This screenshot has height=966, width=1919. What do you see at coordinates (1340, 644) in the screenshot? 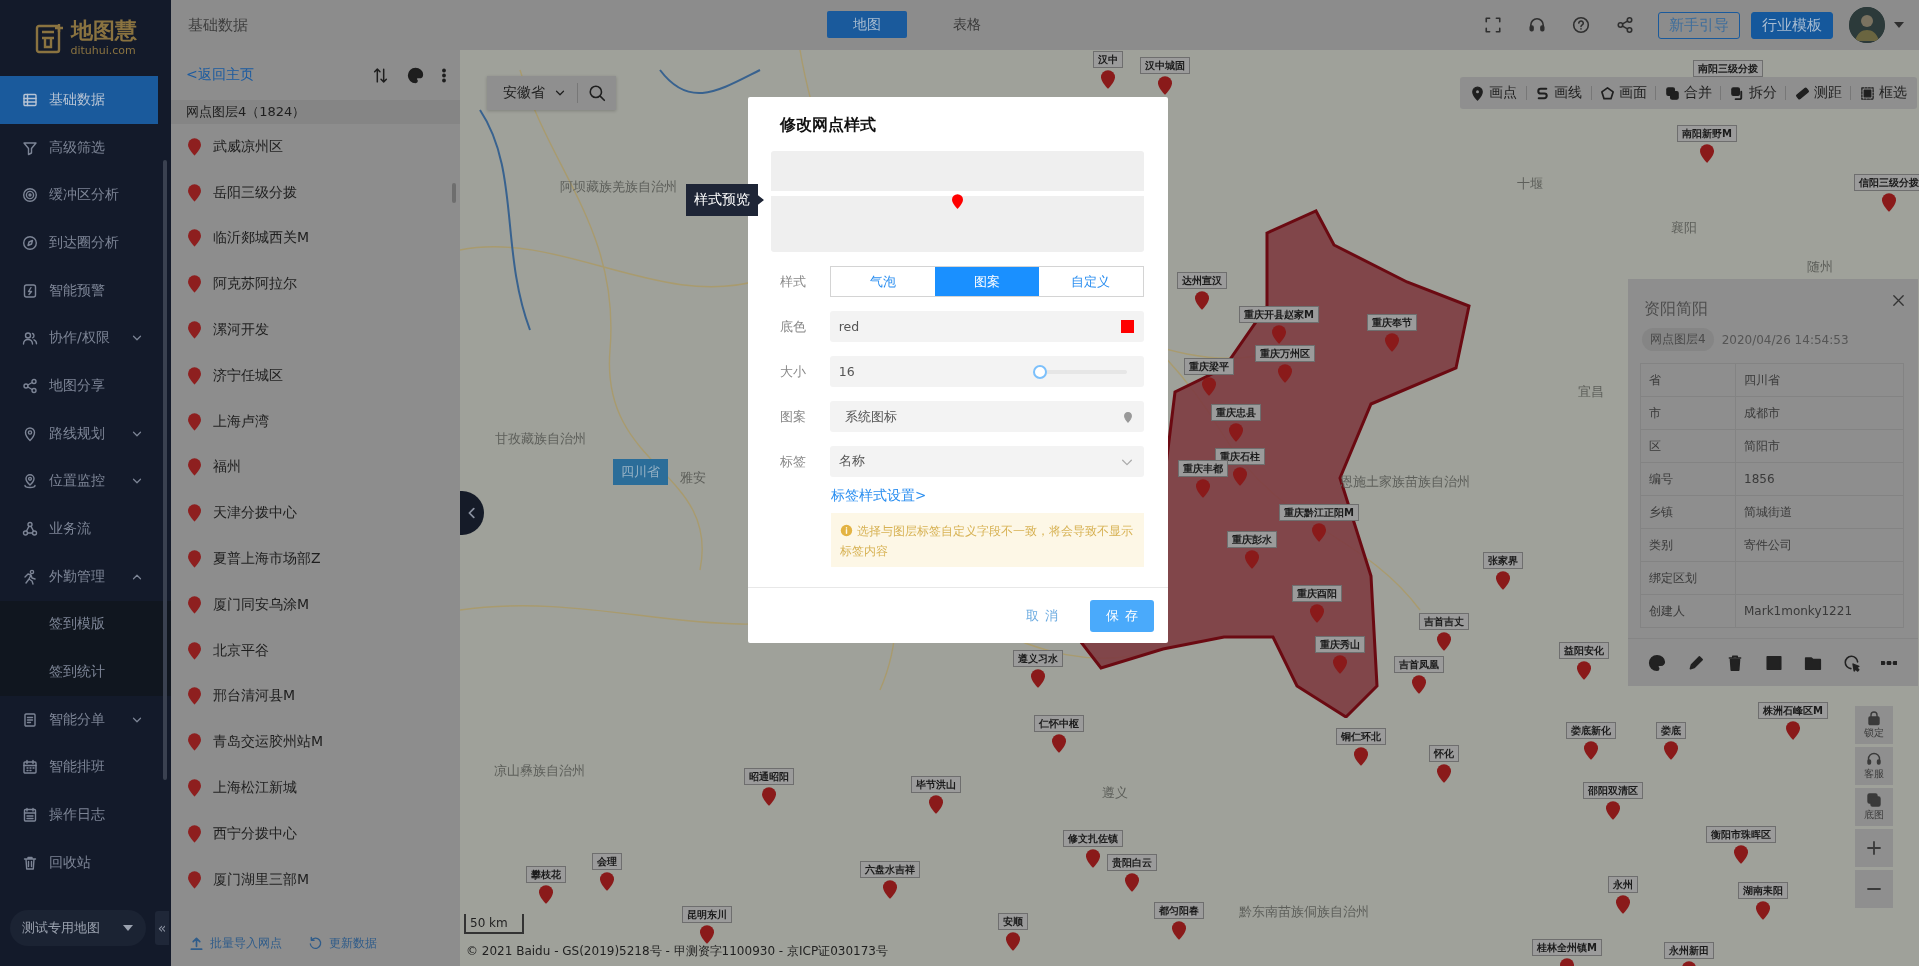
I see `pin-label: 重庆秀山` at bounding box center [1340, 644].